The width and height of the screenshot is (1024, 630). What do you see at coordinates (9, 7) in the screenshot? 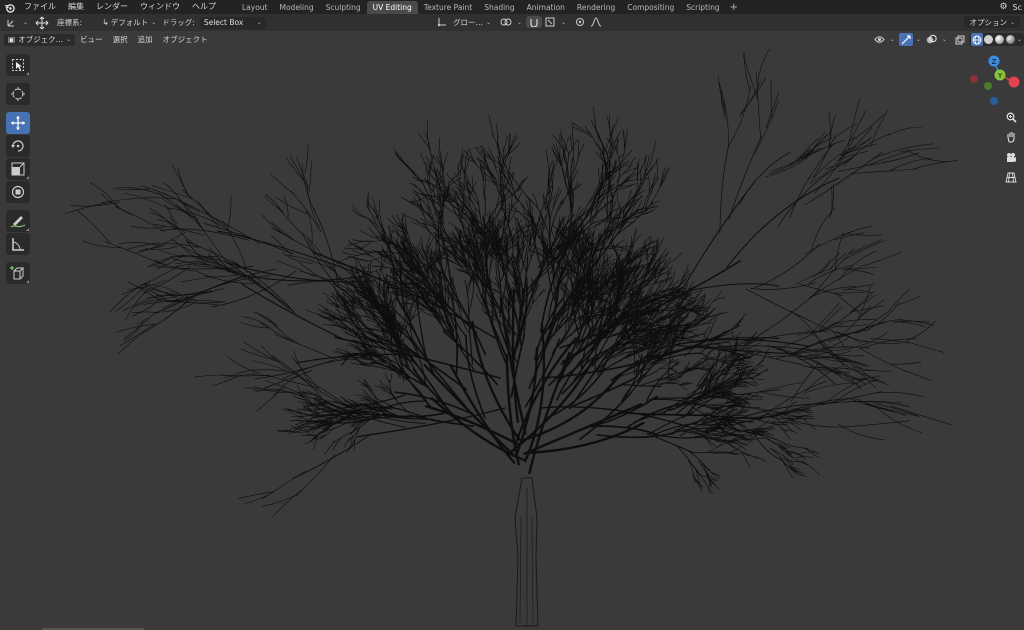
I see `blender-logo-icon` at bounding box center [9, 7].